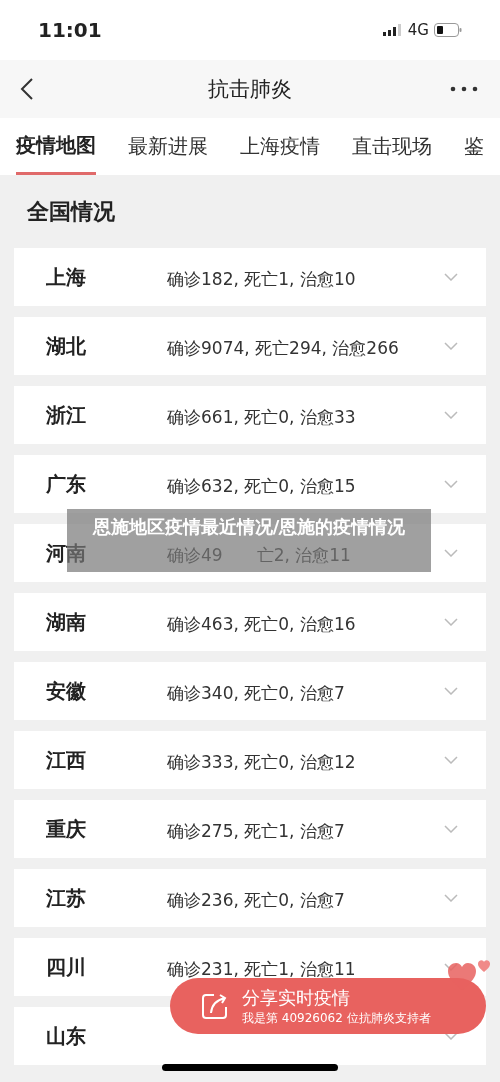 This screenshot has width=500, height=1082. What do you see at coordinates (66, 1036) in the screenshot?
I see `region-name: 山东` at bounding box center [66, 1036].